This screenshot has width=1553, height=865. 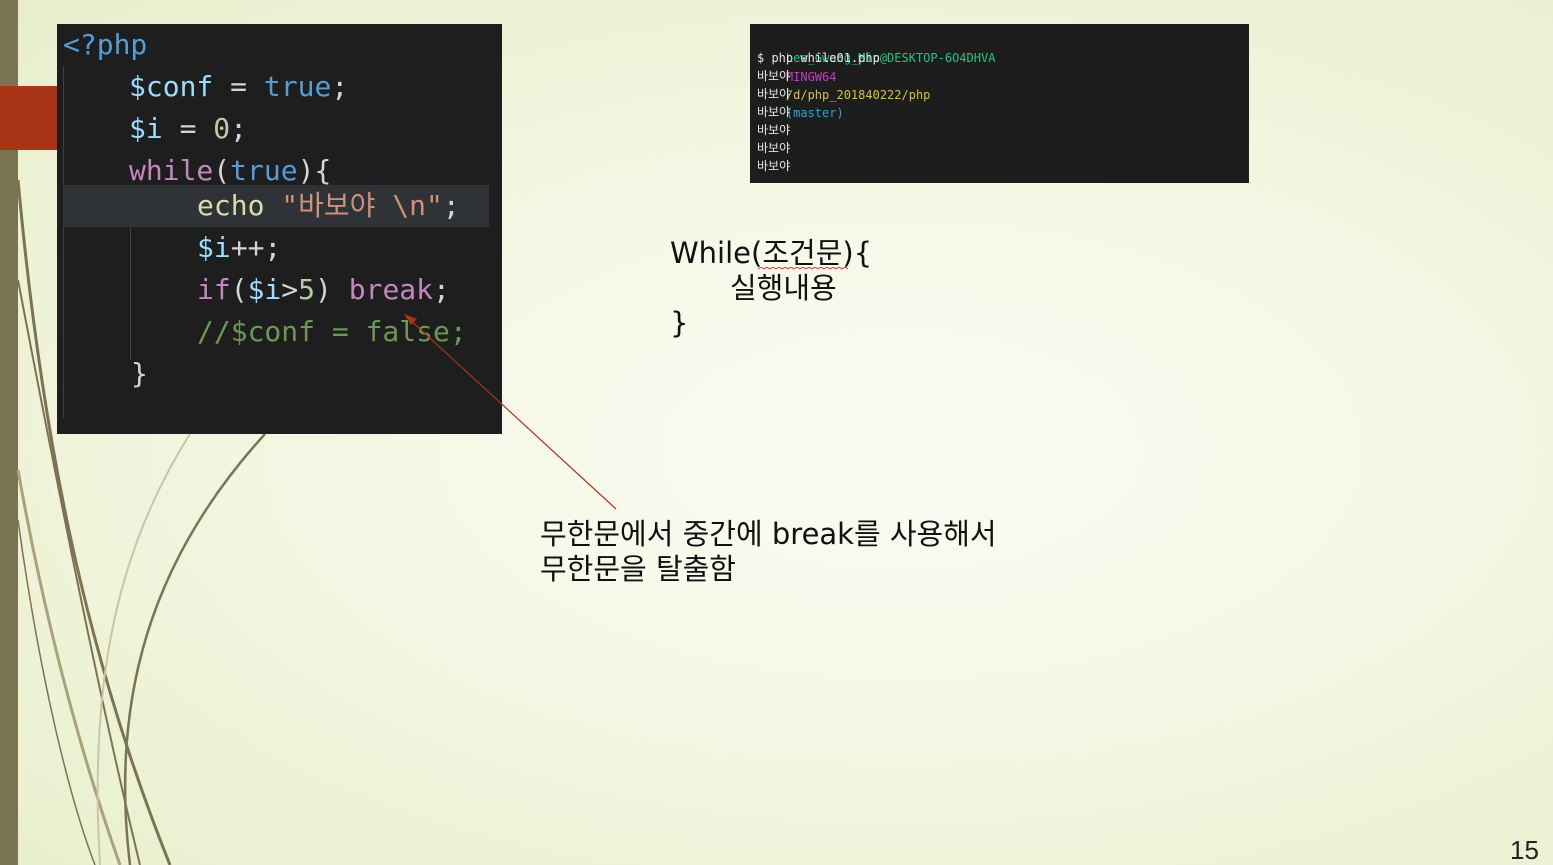 What do you see at coordinates (768, 552) in the screenshot?
I see `break-annotation: 무한문에서 중간에 break를 사용해서 무한문을 탈출함` at bounding box center [768, 552].